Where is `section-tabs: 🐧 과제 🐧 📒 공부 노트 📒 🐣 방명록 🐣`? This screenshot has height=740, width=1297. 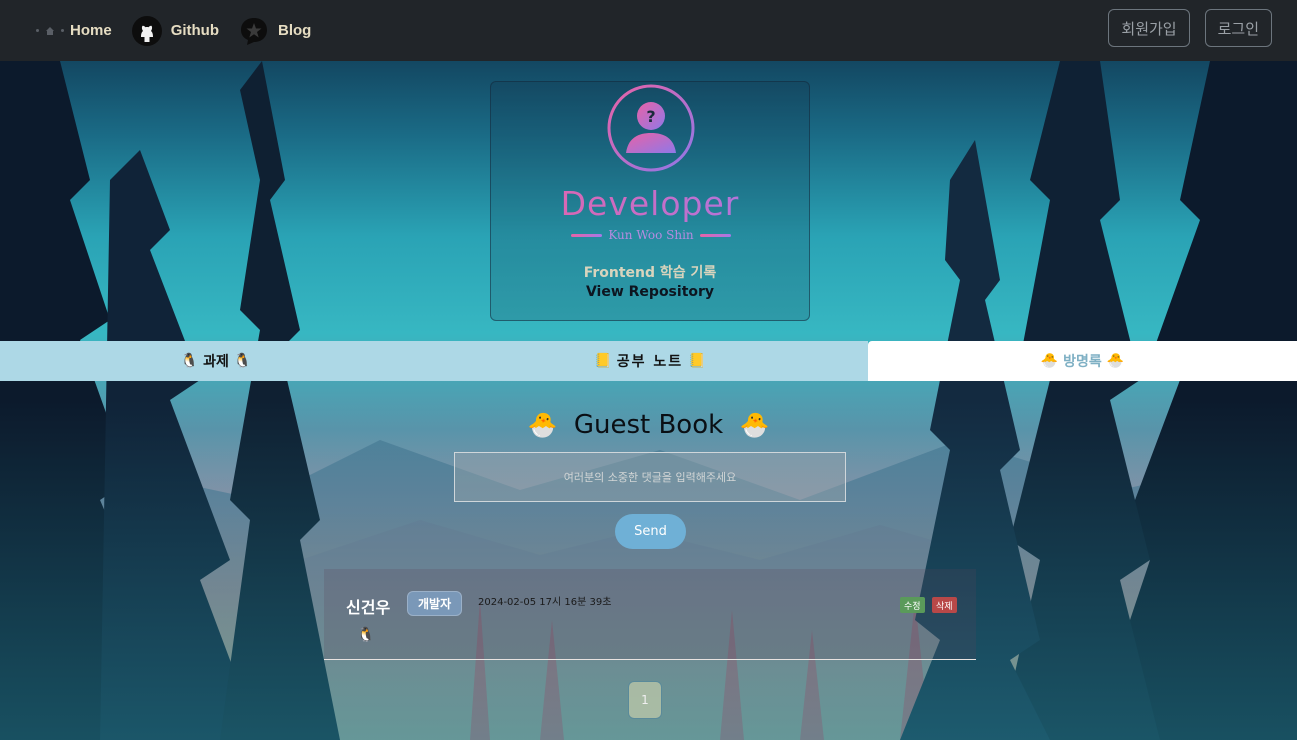 section-tabs: 🐧 과제 🐧 📒 공부 노트 📒 🐣 방명록 🐣 is located at coordinates (648, 361).